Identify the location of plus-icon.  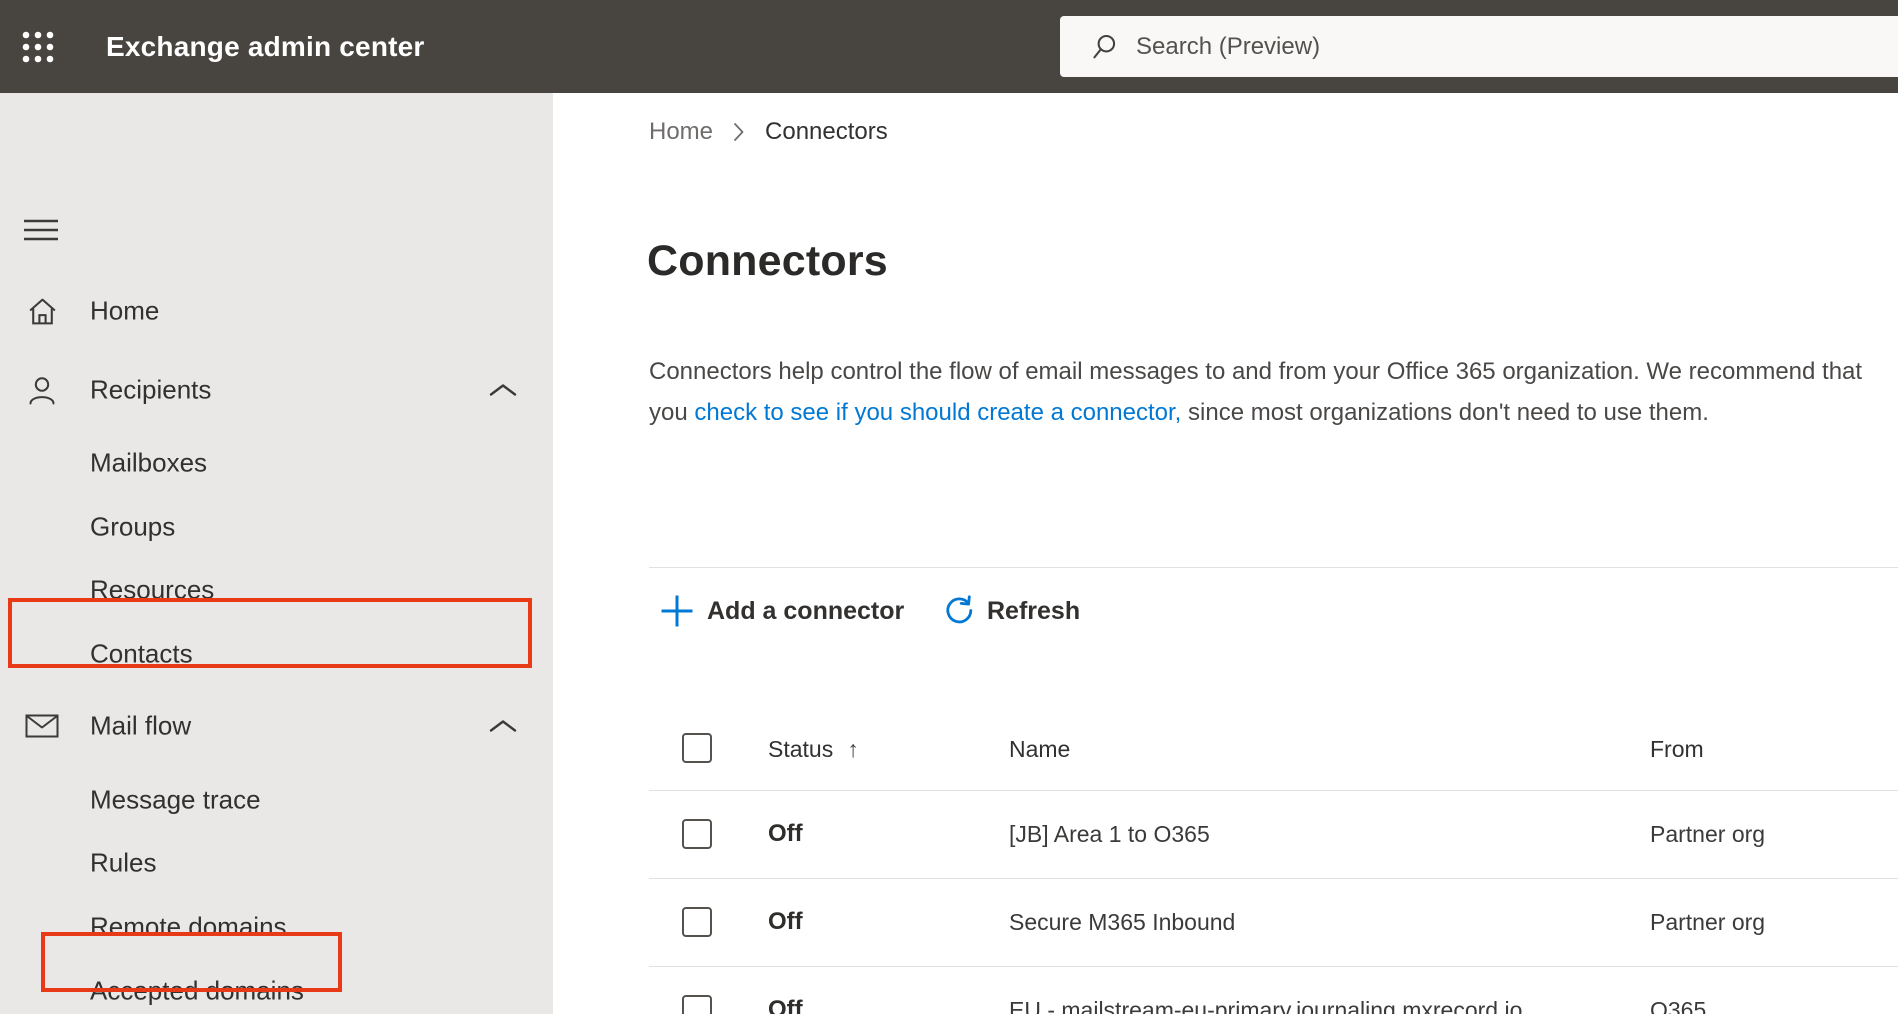
(677, 611).